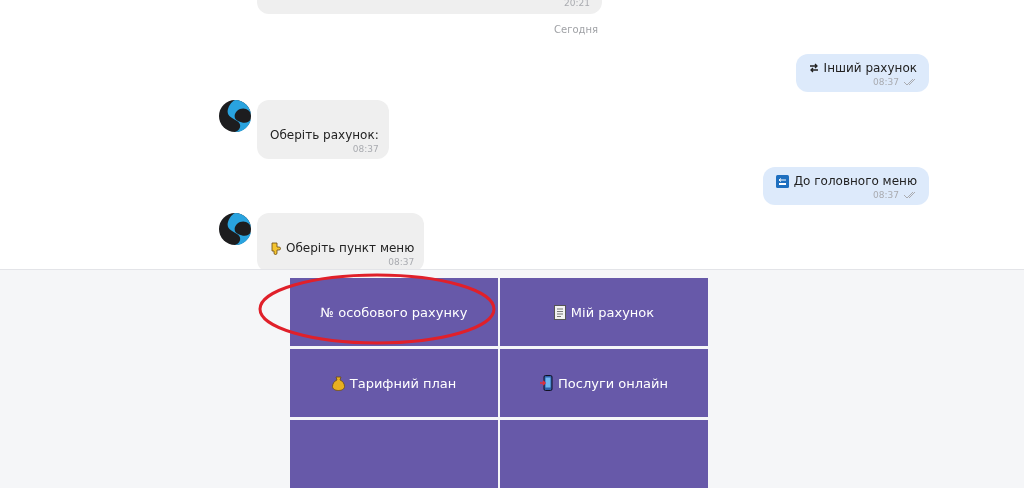  I want to click on keyboard-key: Тарифний план, so click(394, 383).